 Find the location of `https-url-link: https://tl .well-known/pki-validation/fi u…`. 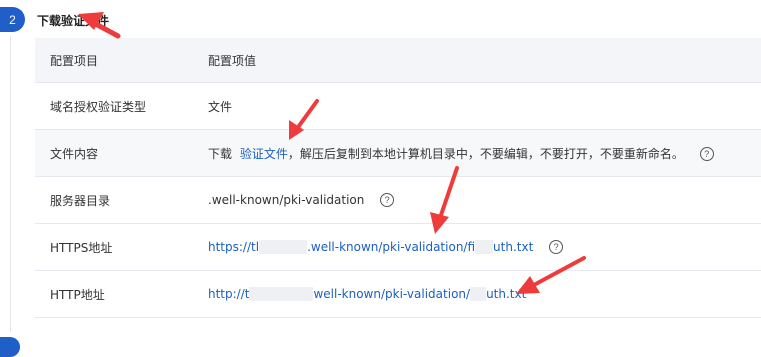

https-url-link: https://tl .well-known/pki-validation/fi u… is located at coordinates (370, 247).